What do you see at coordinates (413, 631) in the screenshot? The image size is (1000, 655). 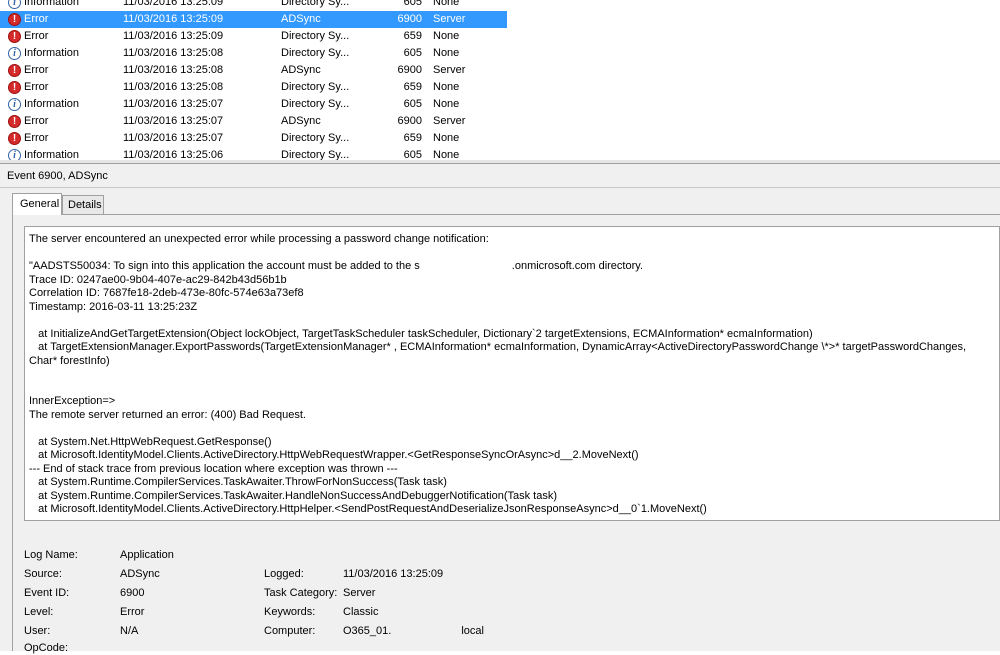 I see `computer-value: O365_01. local` at bounding box center [413, 631].